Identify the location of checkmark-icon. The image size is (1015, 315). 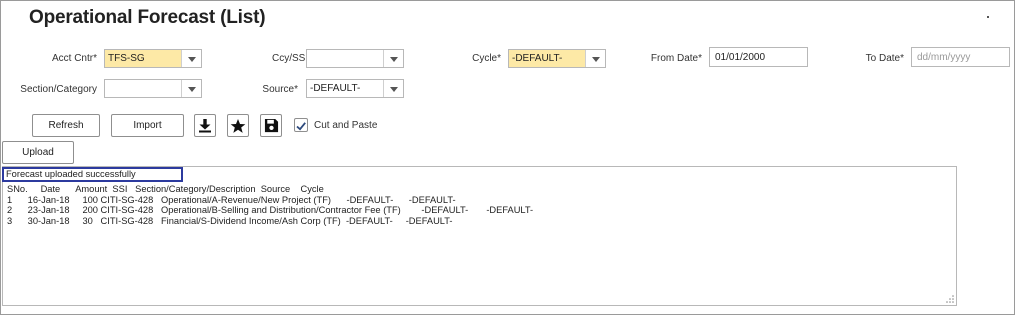
(301, 126).